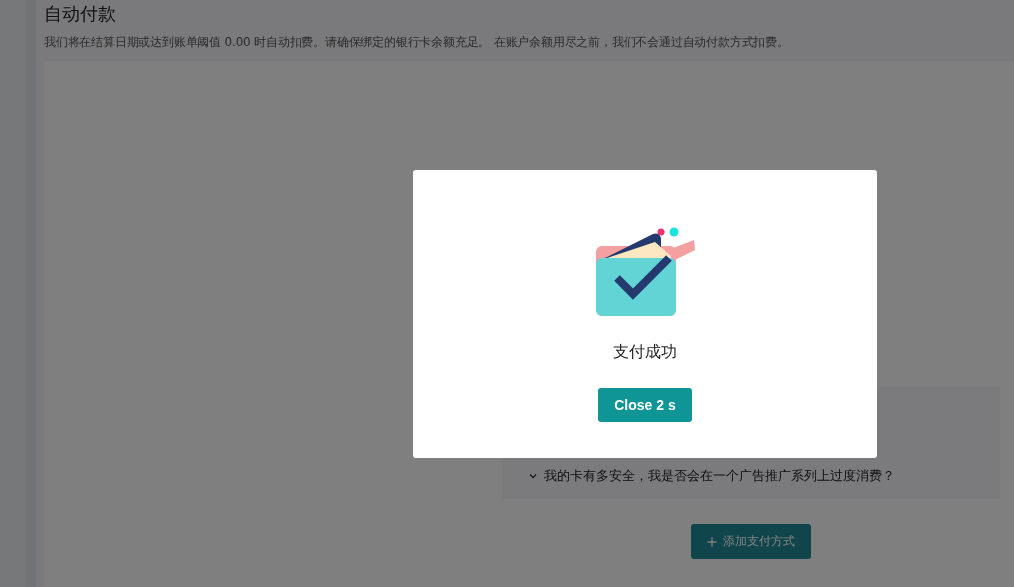  Describe the element at coordinates (712, 541) in the screenshot. I see `plus-icon` at that location.